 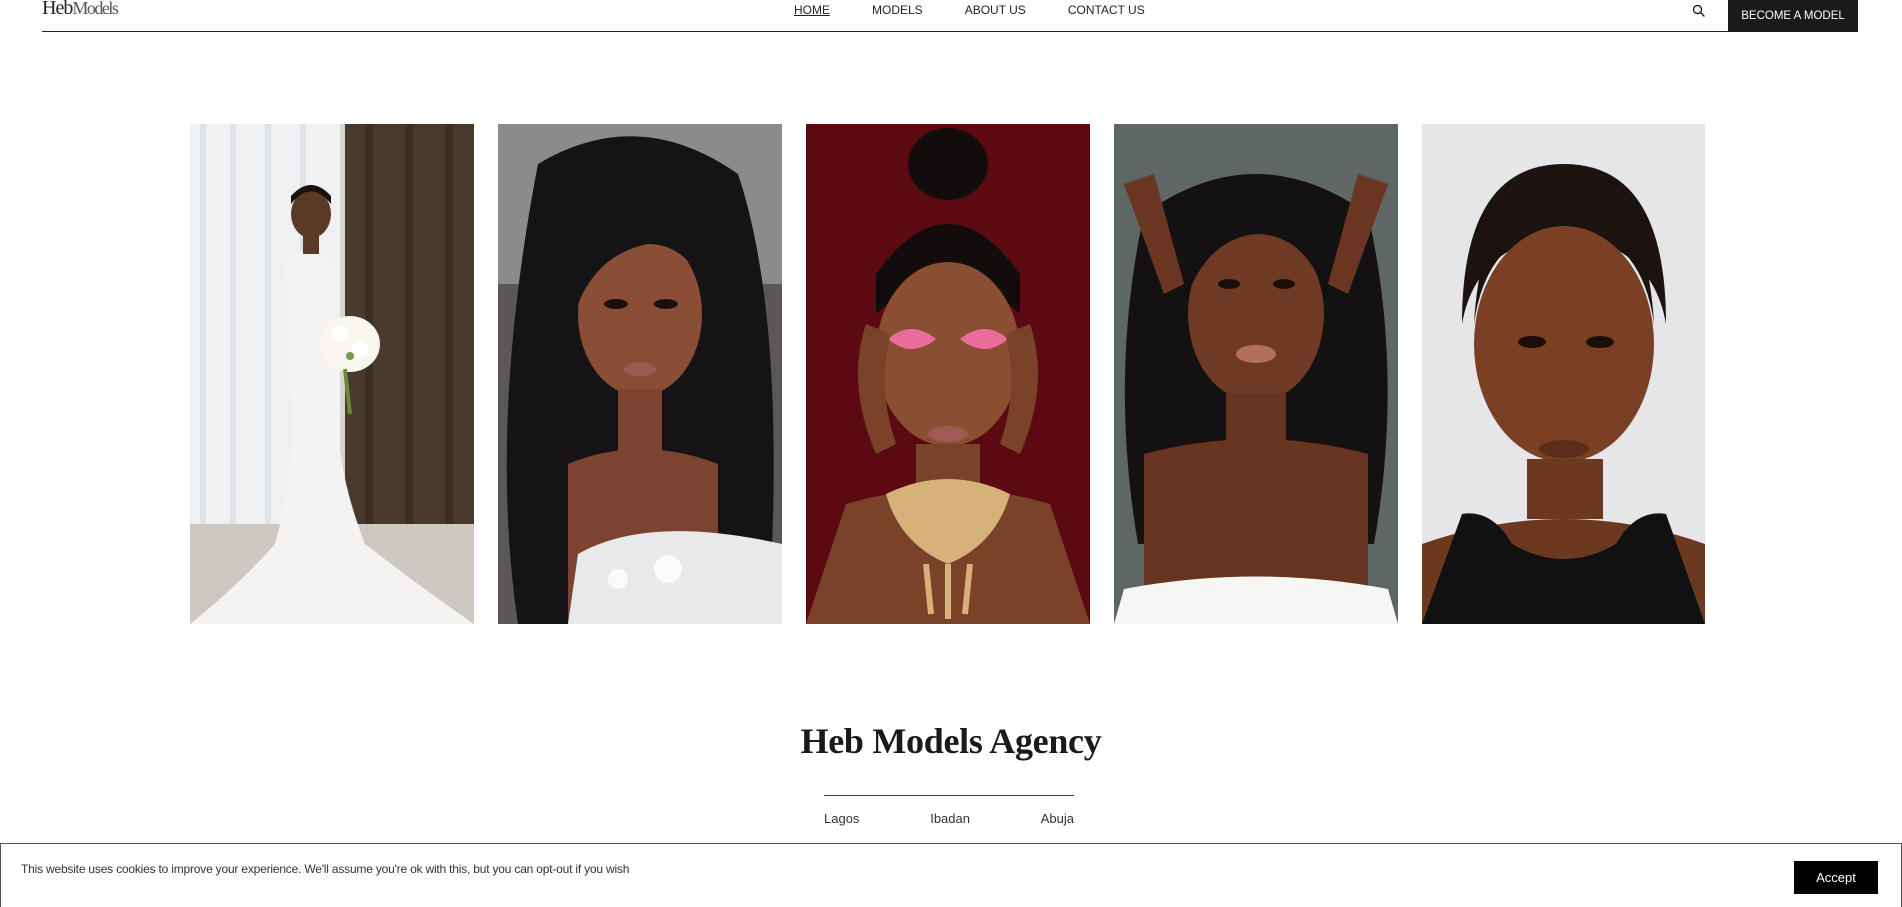 I want to click on become-a-model-button: BECOME A MODEL, so click(x=1793, y=16).